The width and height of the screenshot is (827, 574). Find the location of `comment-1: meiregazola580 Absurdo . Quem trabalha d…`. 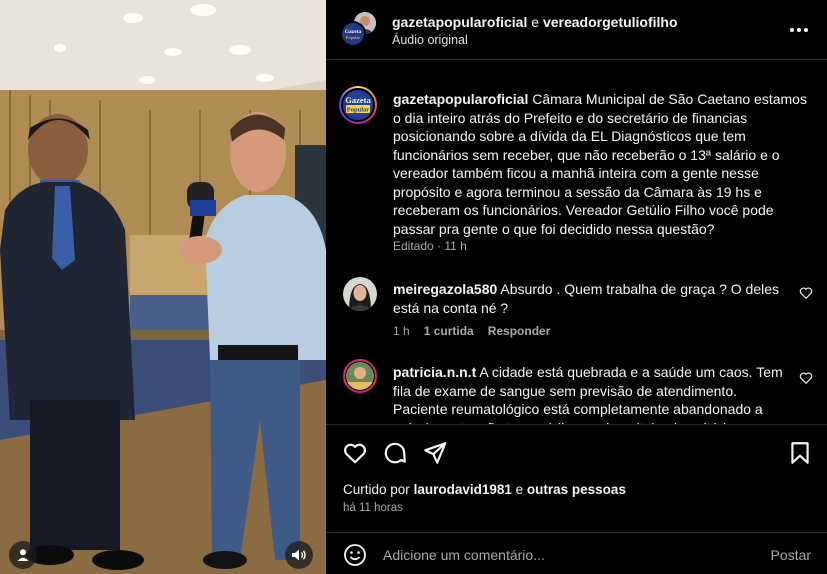

comment-1: meiregazola580 Absurdo . Quem trabalha d… is located at coordinates (593, 298).